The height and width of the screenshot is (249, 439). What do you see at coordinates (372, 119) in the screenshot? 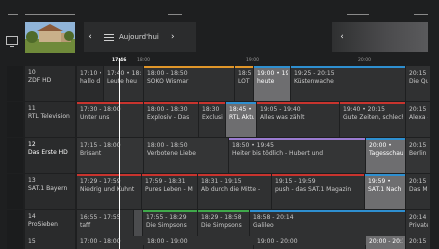
I see `program-cell: 19:40 • 20:15Gute Zeiten, schlechte` at bounding box center [372, 119].